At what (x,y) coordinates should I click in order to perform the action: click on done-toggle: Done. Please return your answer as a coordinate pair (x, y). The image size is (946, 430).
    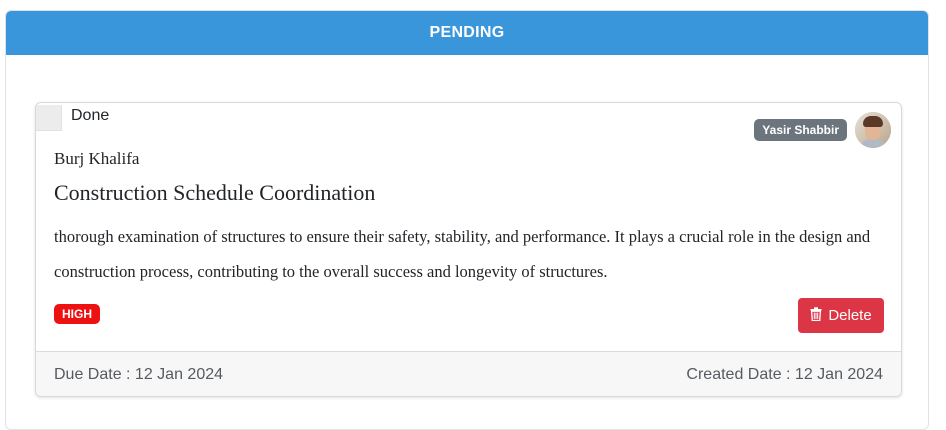
    Looking at the image, I should click on (72, 118).